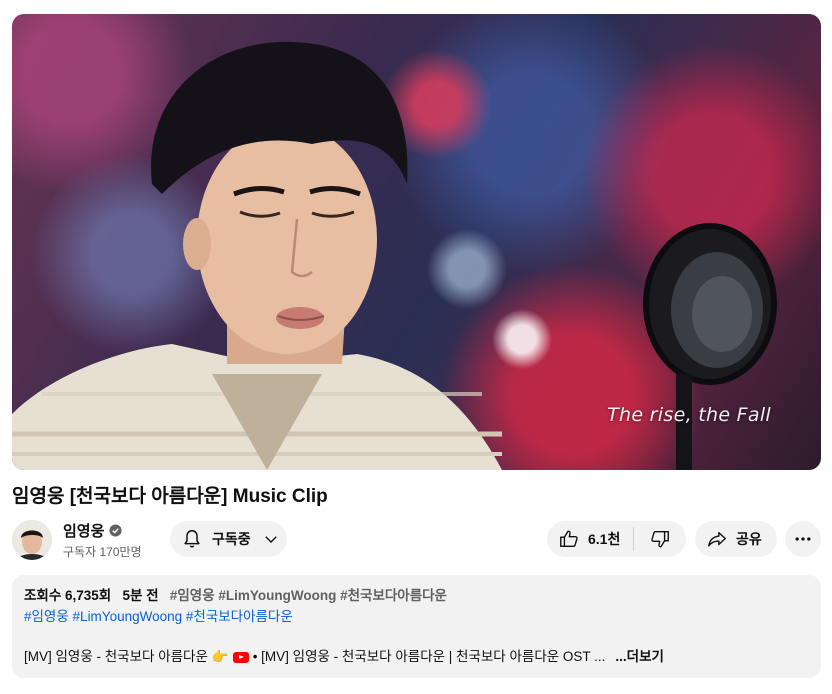 The width and height of the screenshot is (832, 694). Describe the element at coordinates (102, 552) in the screenshot. I see `subscriber-count: 구독자 170만명` at that location.